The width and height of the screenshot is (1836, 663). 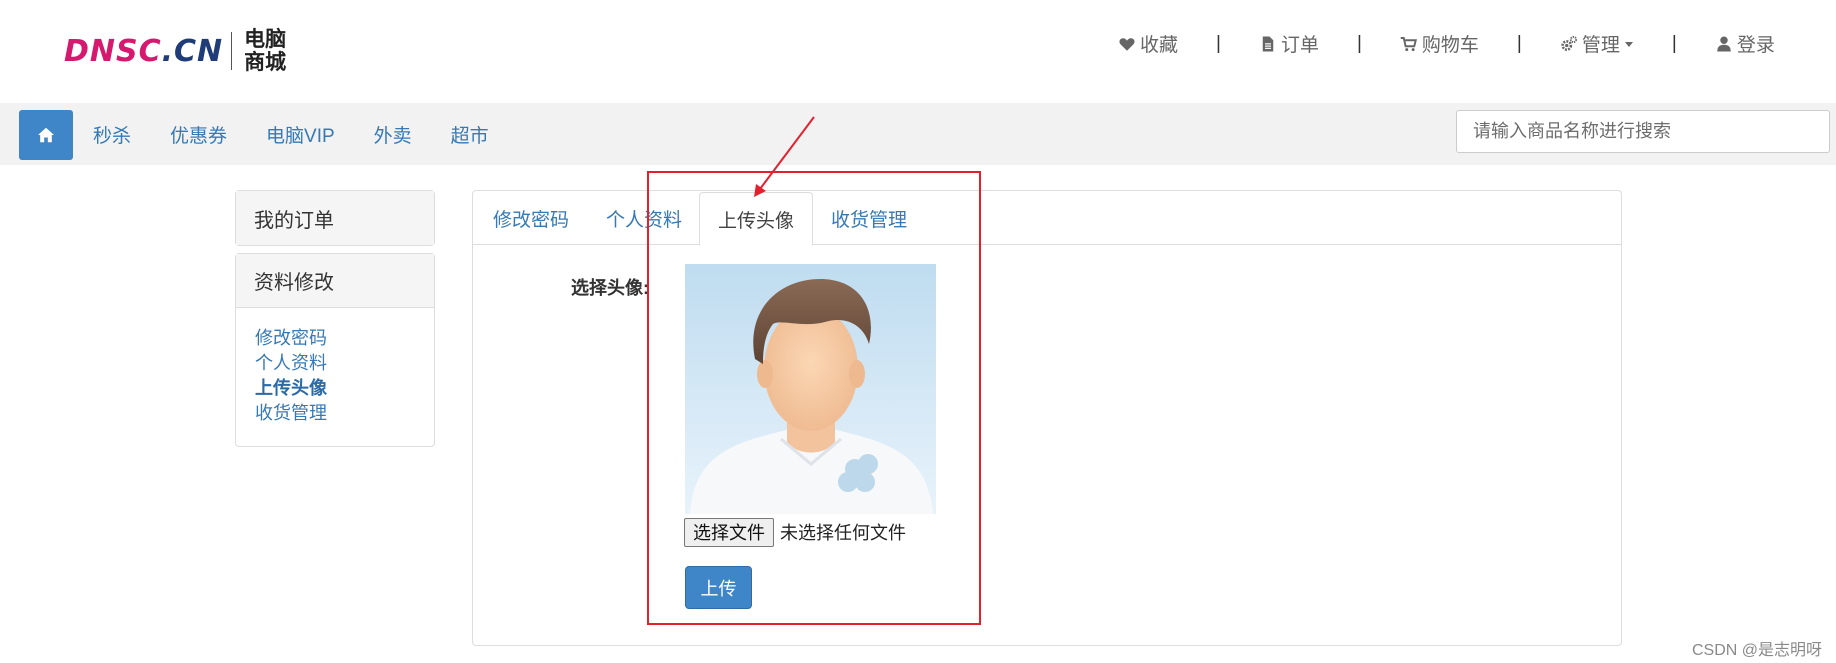 What do you see at coordinates (869, 218) in the screenshot?
I see `tab-address: 收货管理` at bounding box center [869, 218].